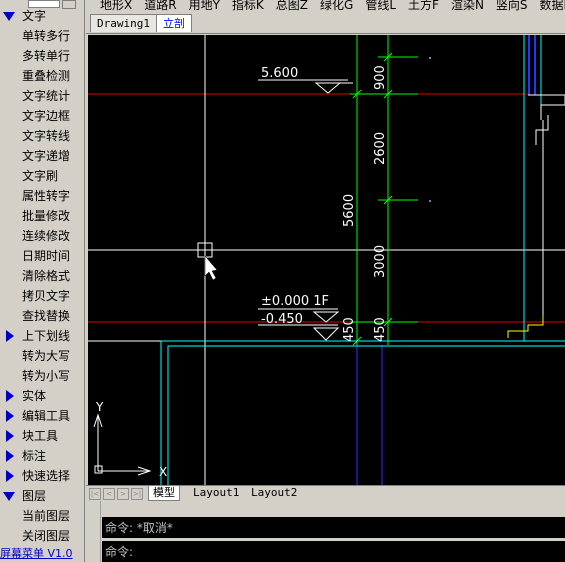  What do you see at coordinates (325, 493) in the screenshot?
I see `layout-tab-bar: |< < > >| 模型 Layout1 Layout2` at bounding box center [325, 493].